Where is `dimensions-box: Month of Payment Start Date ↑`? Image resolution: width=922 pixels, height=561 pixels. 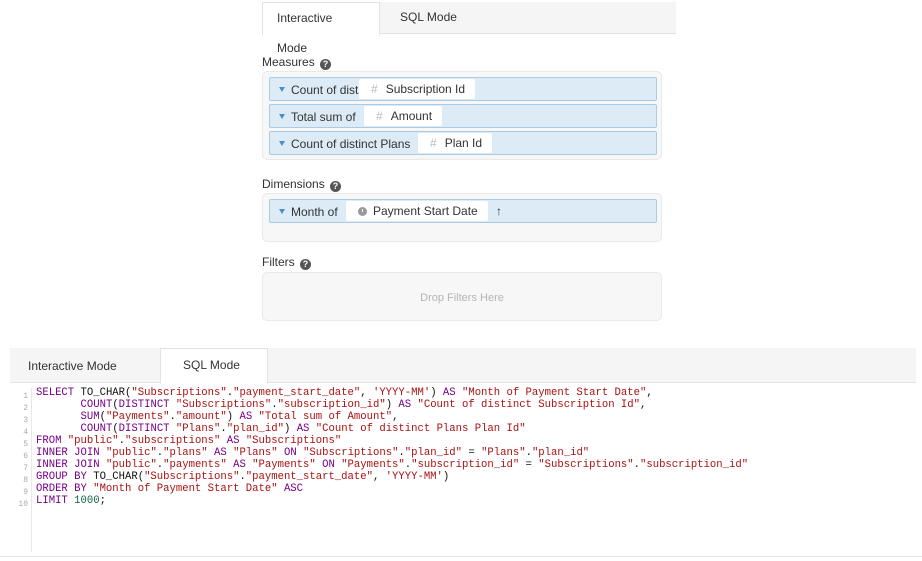 dimensions-box: Month of Payment Start Date ↑ is located at coordinates (462, 217).